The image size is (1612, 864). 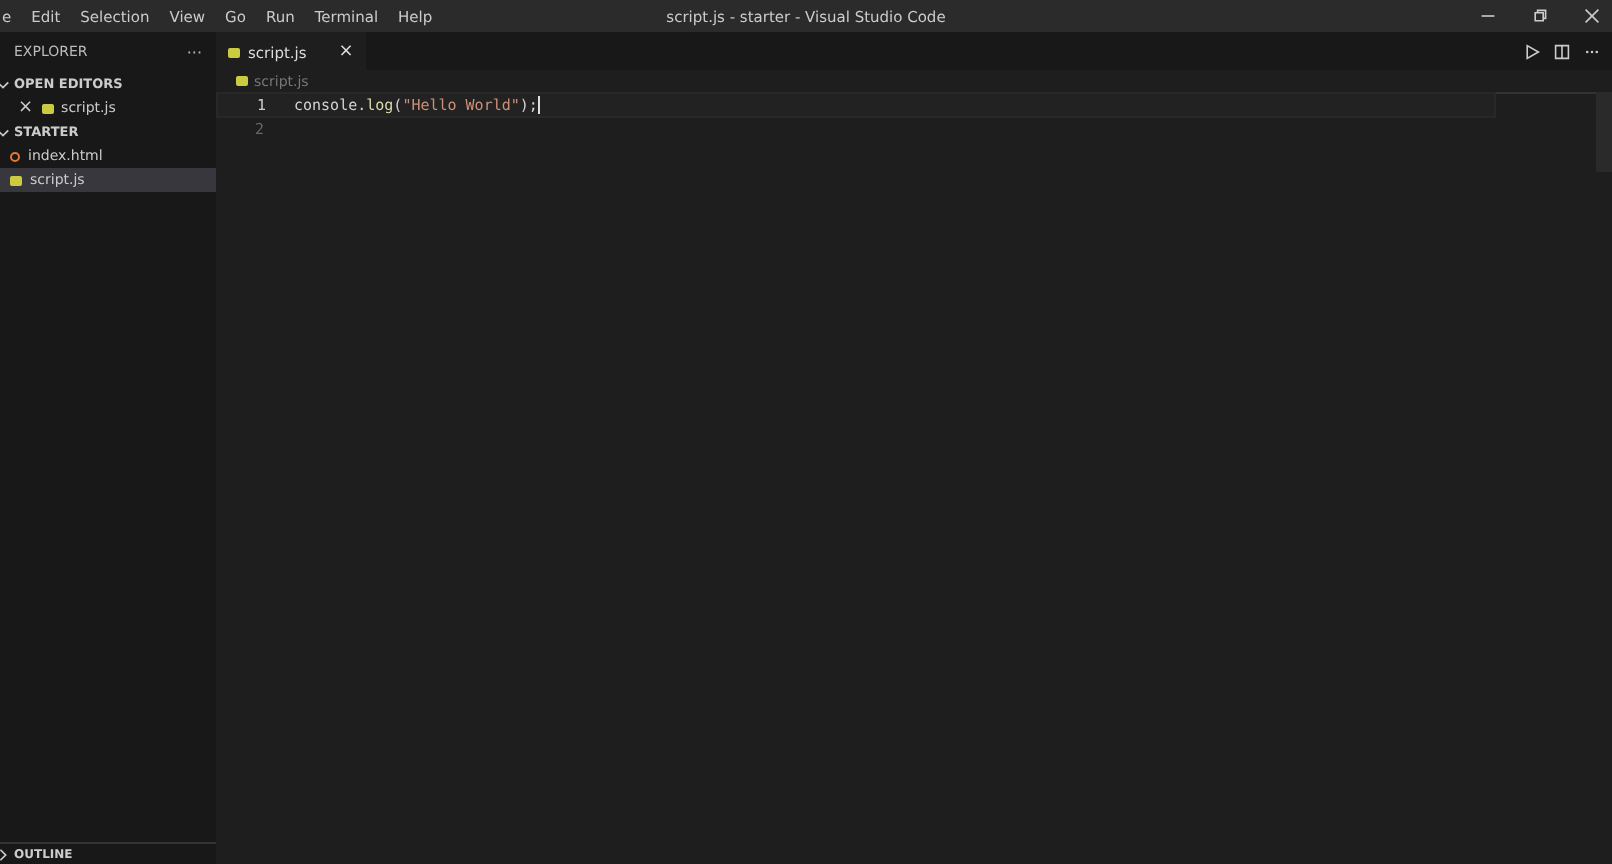 I want to click on more-actions-button: ···, so click(x=194, y=52).